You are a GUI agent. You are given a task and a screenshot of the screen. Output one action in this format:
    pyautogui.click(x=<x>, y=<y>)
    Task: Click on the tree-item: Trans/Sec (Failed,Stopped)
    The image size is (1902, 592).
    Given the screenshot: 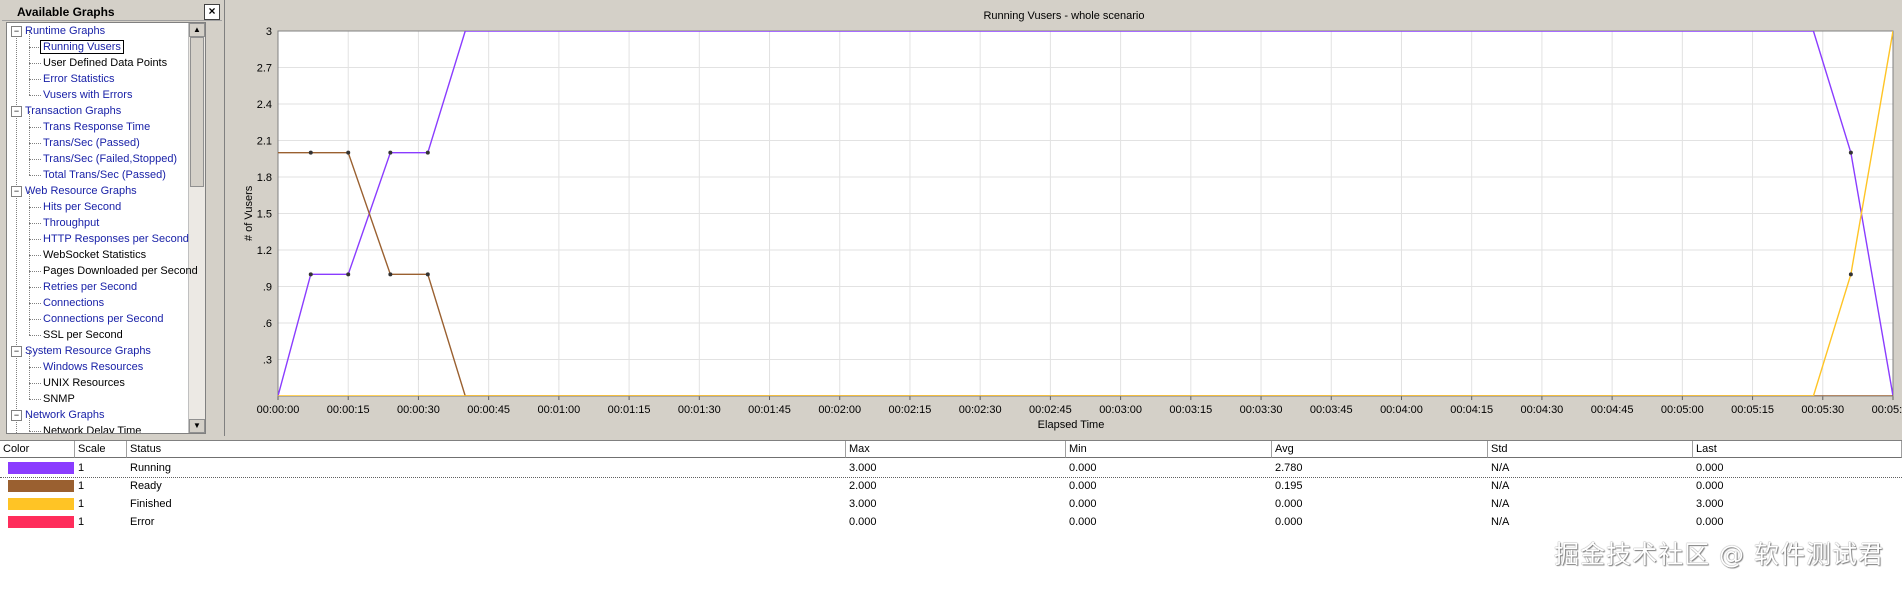 What is the action you would take?
    pyautogui.click(x=110, y=159)
    